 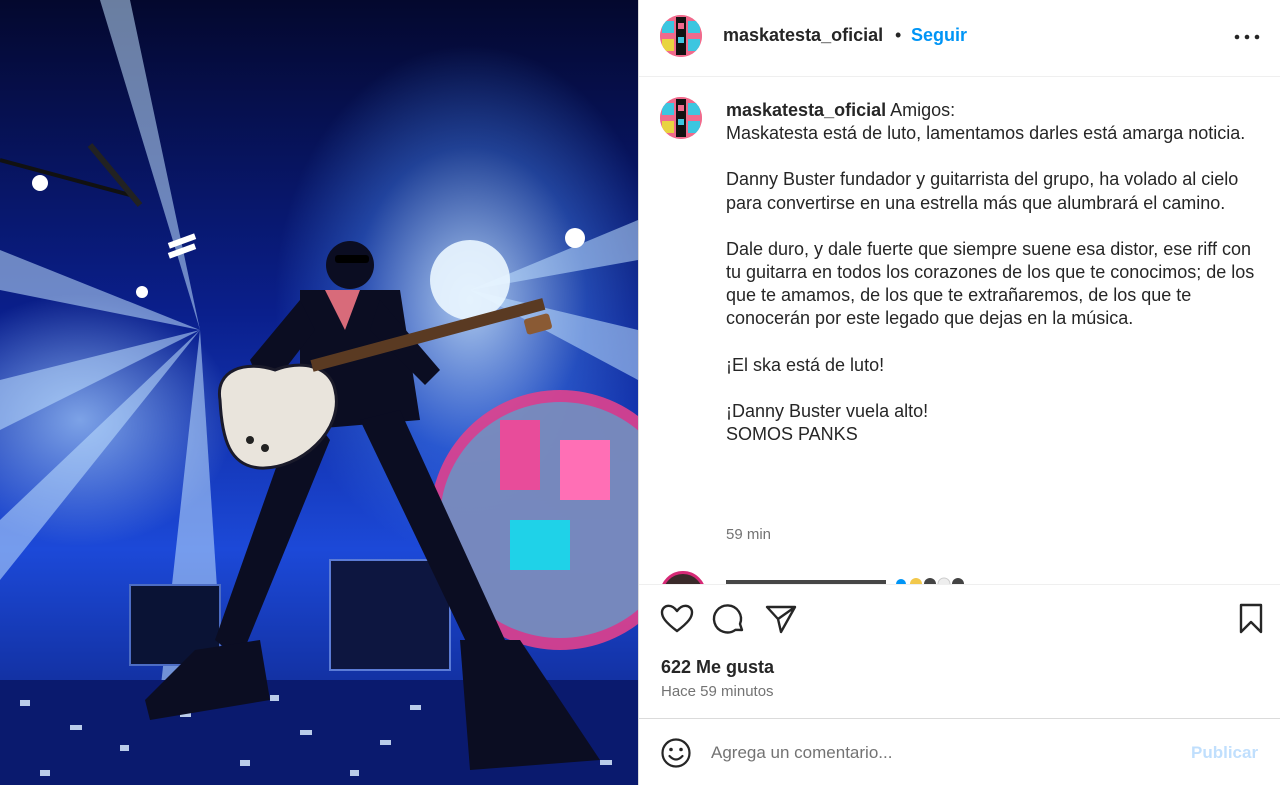 I want to click on caption-username: maskatesta_oficial, so click(x=806, y=110).